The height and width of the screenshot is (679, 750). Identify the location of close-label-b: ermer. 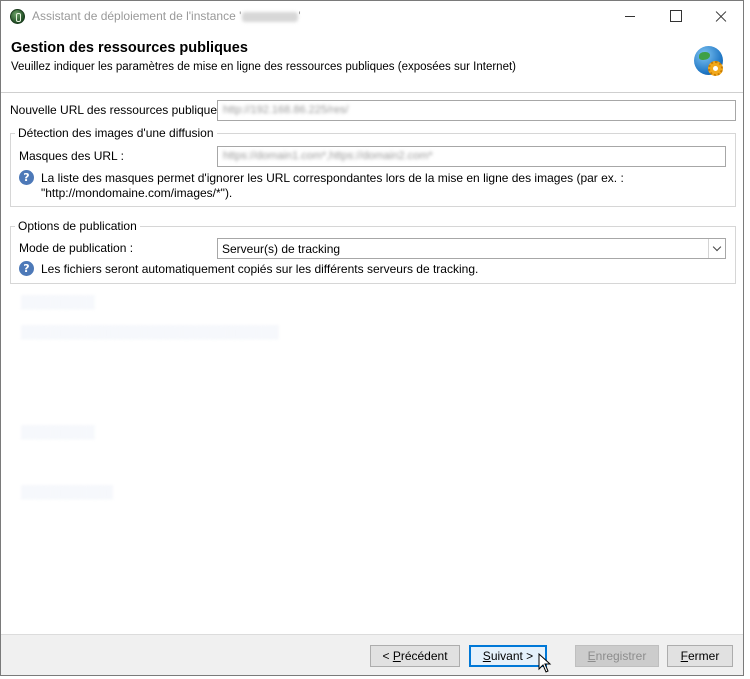
(704, 656).